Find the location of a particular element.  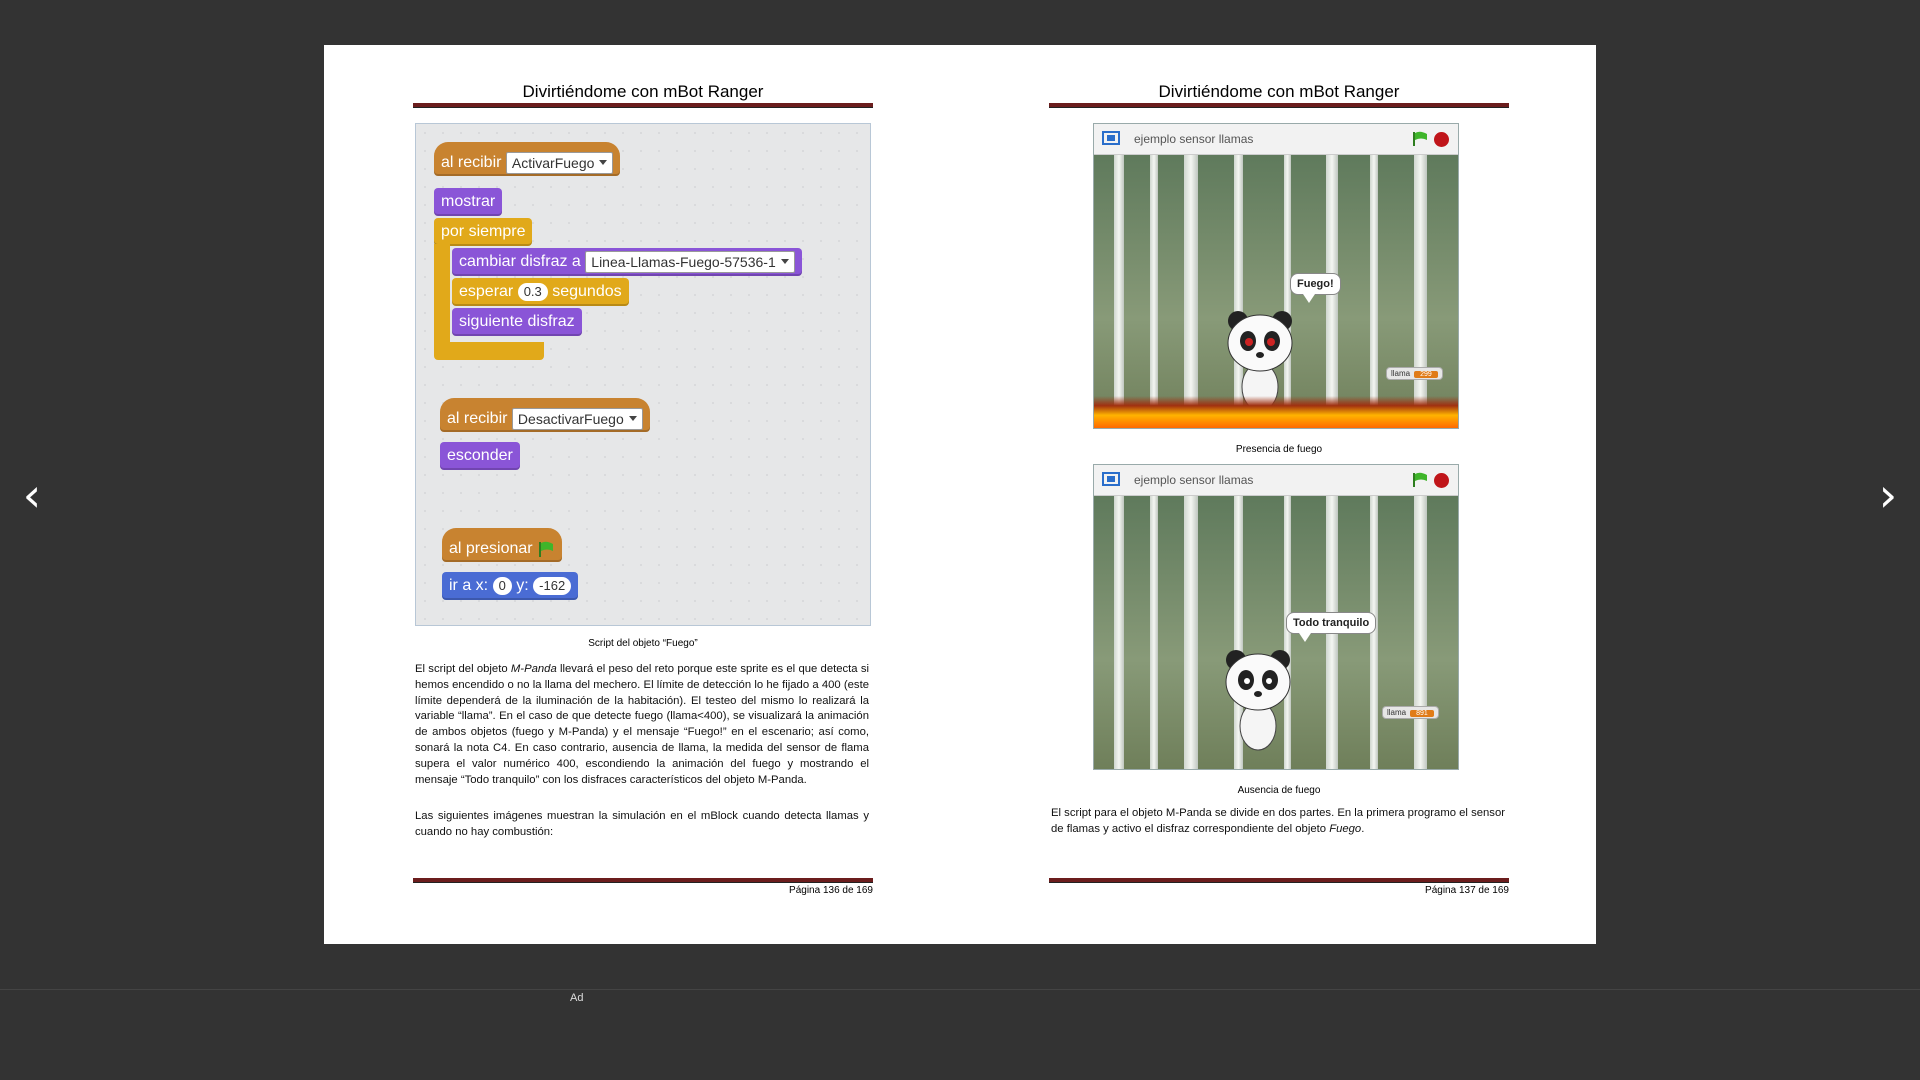

go-to-xy-block: ir a x: 0 y: -162 is located at coordinates (510, 586).